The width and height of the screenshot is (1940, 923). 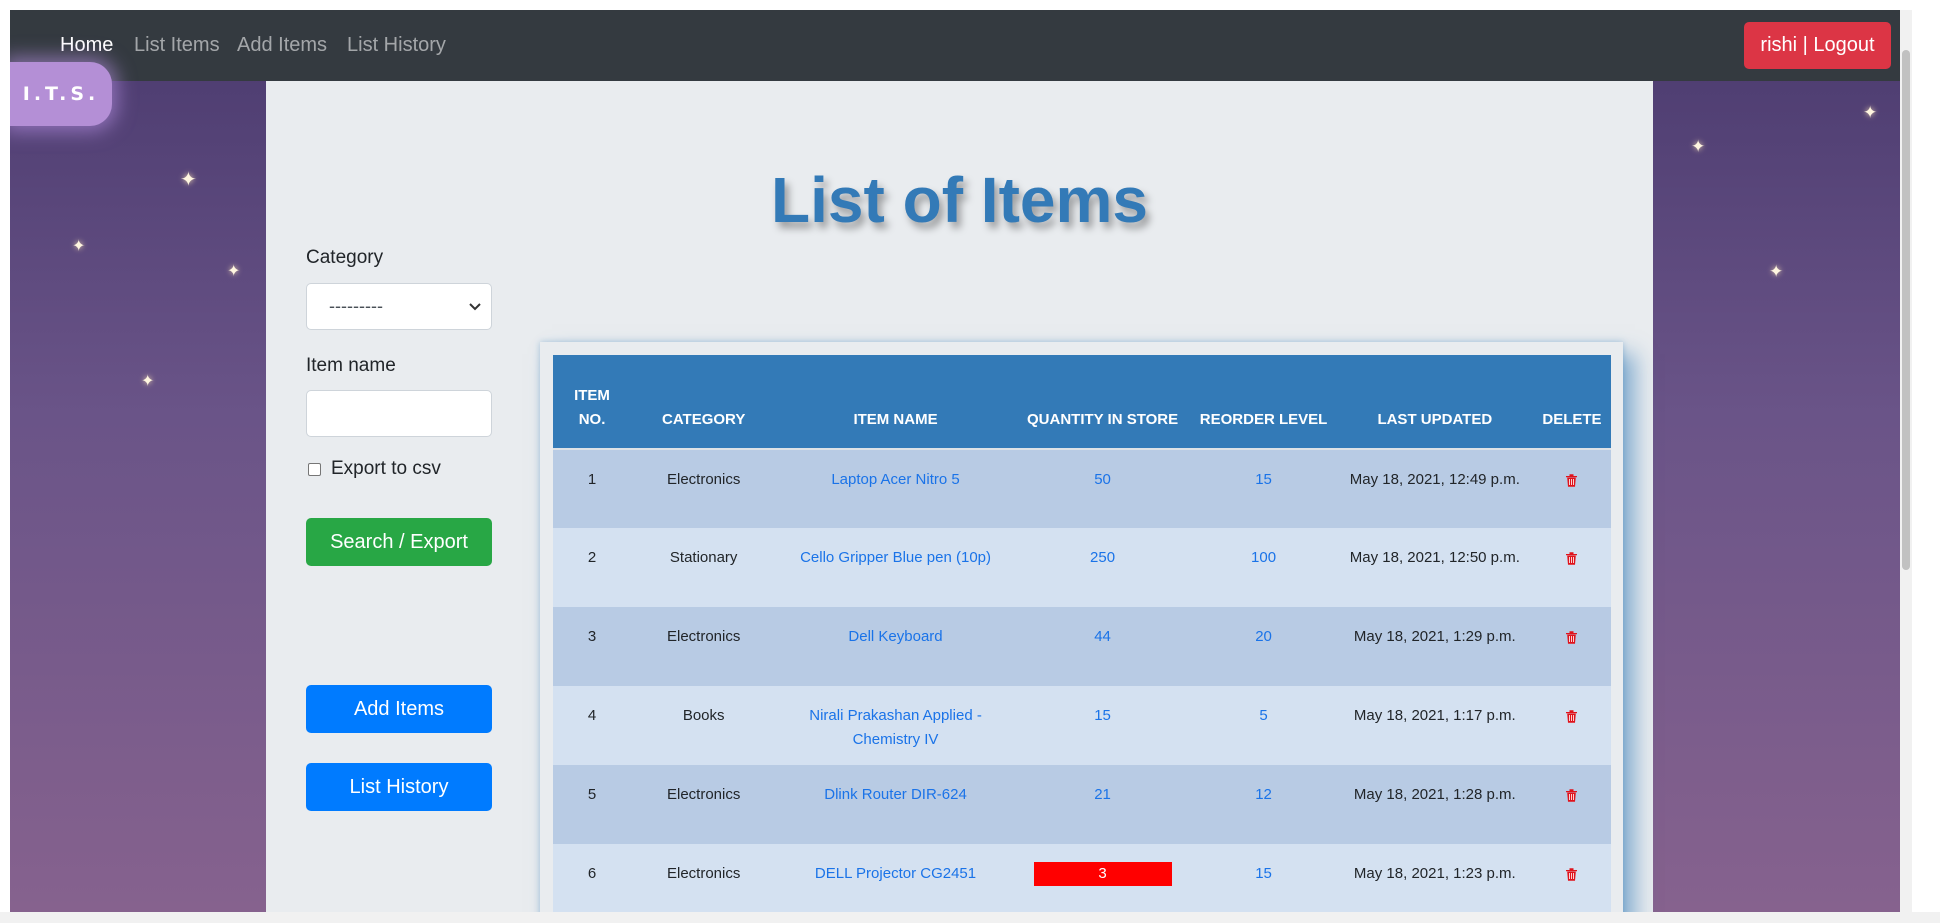 What do you see at coordinates (895, 804) in the screenshot?
I see `item-name-link: Dlink Router DIR-624` at bounding box center [895, 804].